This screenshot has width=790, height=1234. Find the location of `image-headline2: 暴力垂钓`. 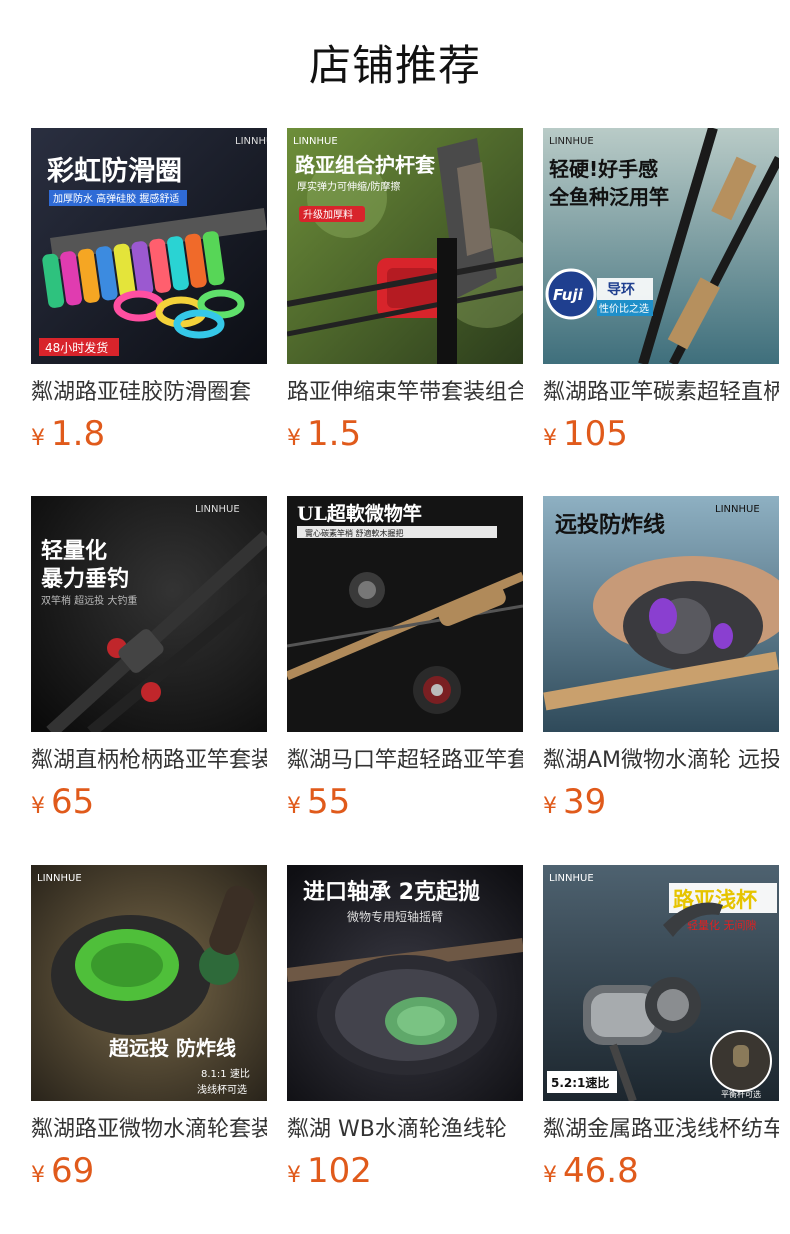

image-headline2: 暴力垂钓 is located at coordinates (84, 579).